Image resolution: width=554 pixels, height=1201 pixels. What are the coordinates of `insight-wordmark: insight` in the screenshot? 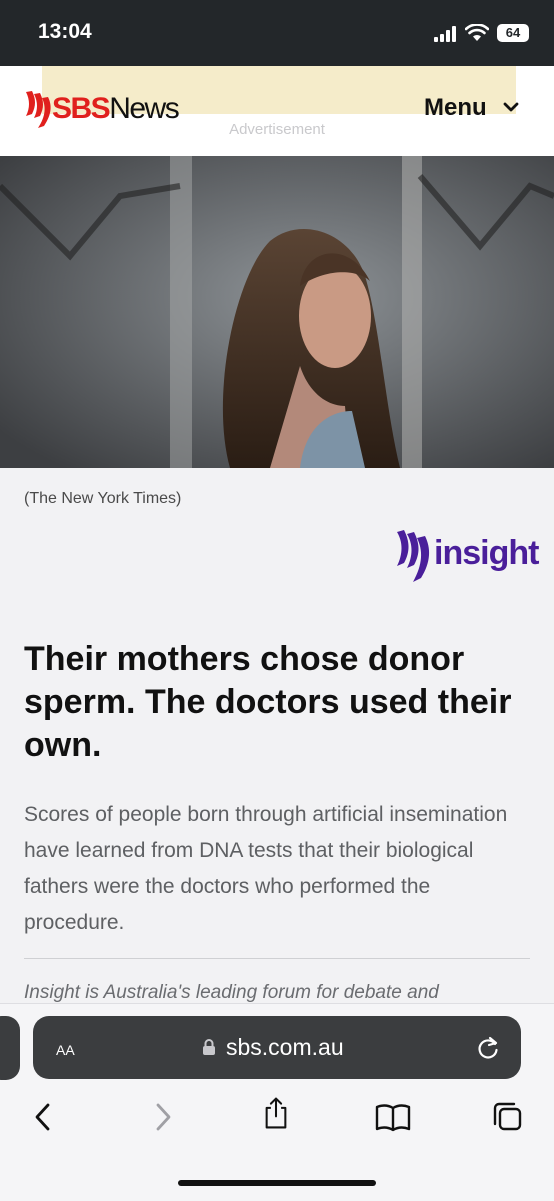 It's located at (486, 553).